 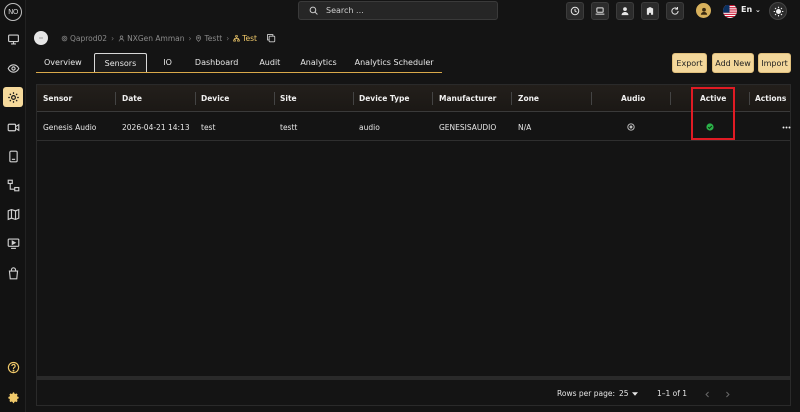 I want to click on more-actions-icon, so click(x=786, y=127).